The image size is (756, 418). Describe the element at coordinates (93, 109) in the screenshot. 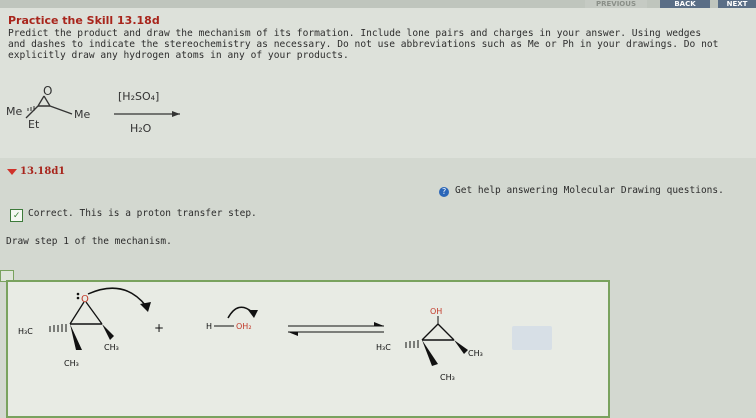

I see `reaction-scheme: O Me Me Et [H₂SO₄] H₂O` at that location.